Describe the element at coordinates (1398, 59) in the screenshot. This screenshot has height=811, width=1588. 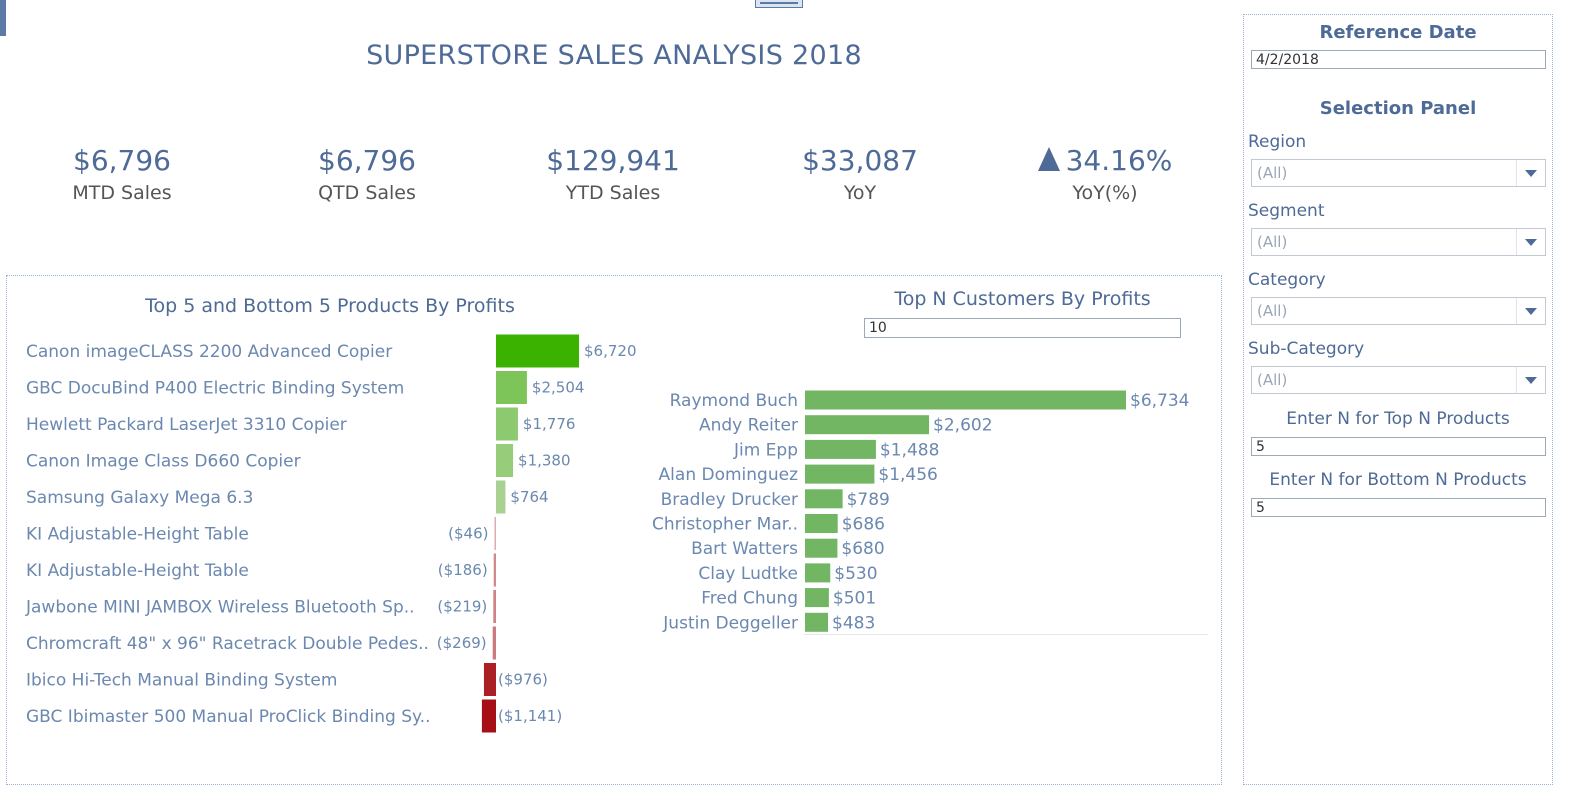
I see `reference-date-input: 4/2/2018` at that location.